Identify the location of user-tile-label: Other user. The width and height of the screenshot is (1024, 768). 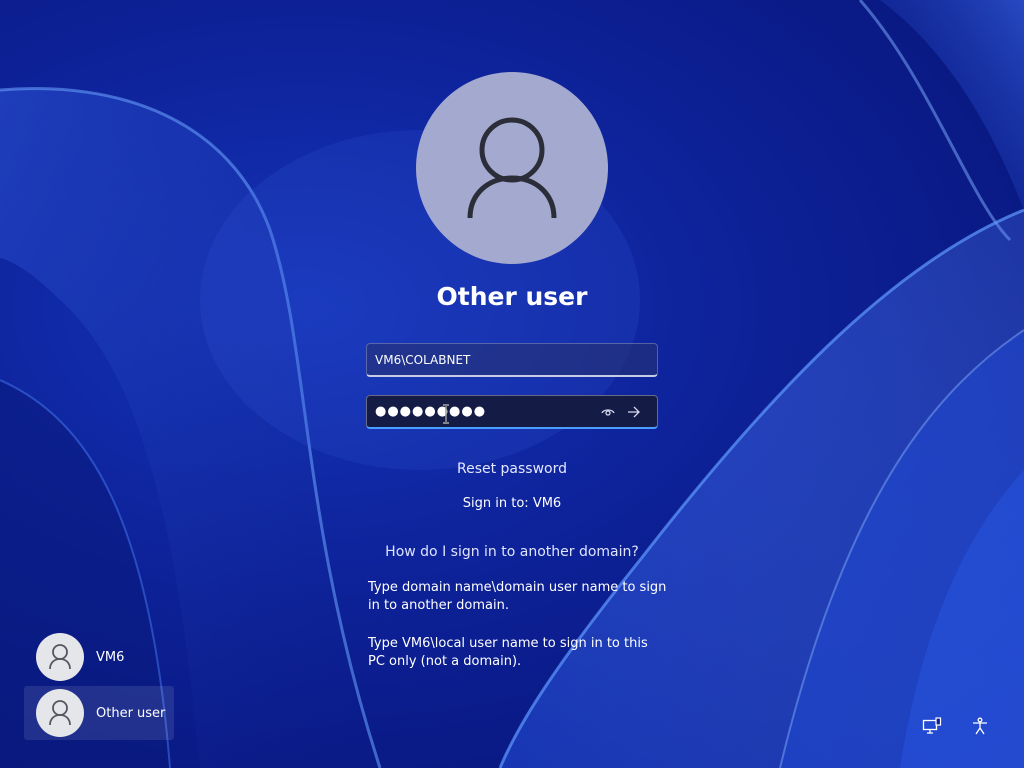
(131, 713).